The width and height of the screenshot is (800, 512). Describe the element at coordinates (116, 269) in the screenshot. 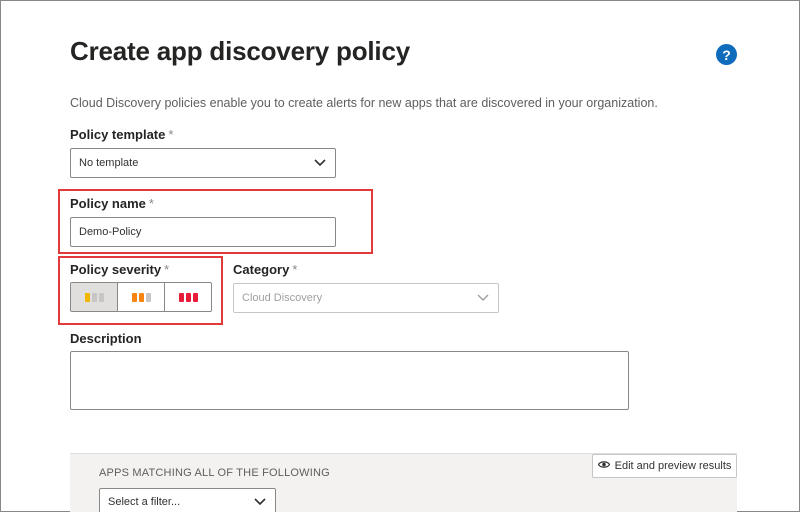

I see `policy-severity-label-text: Policy severity` at that location.